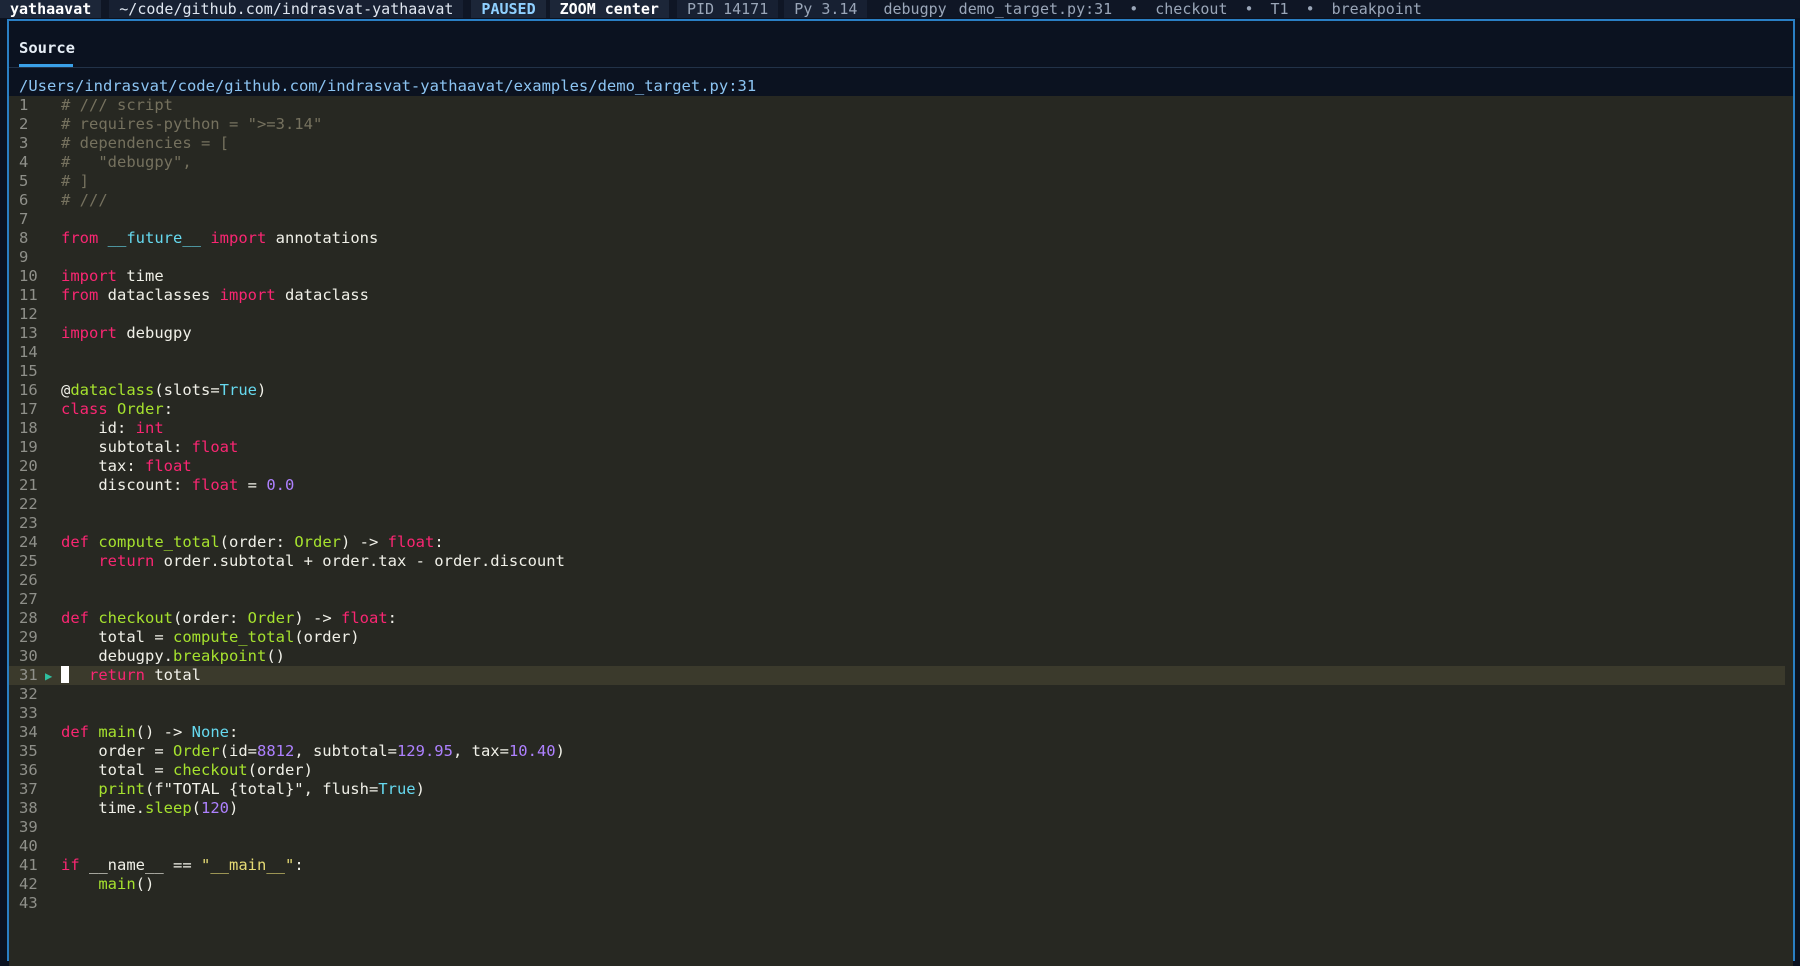 The height and width of the screenshot is (966, 1800). What do you see at coordinates (27, 105) in the screenshot?
I see `line-number: 1` at bounding box center [27, 105].